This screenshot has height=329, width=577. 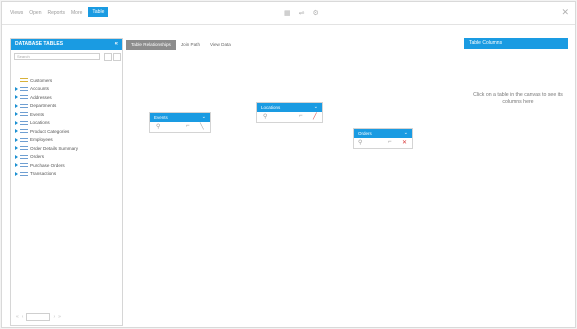 I want to click on first-page-icon: «, so click(x=17, y=317).